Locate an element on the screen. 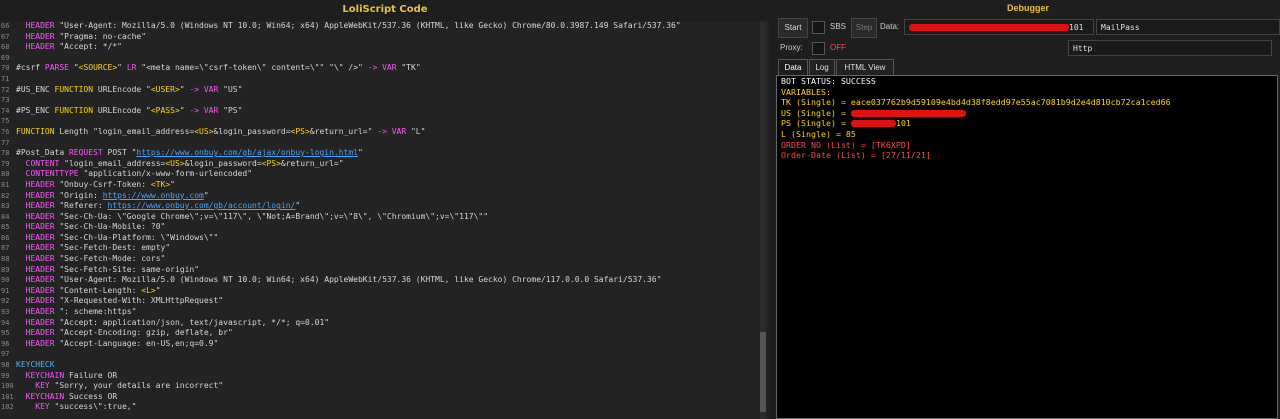 The image size is (1280, 419). code-line-text: HEADER "Accept-Language: en-US,en;q=0.9" is located at coordinates (122, 343).